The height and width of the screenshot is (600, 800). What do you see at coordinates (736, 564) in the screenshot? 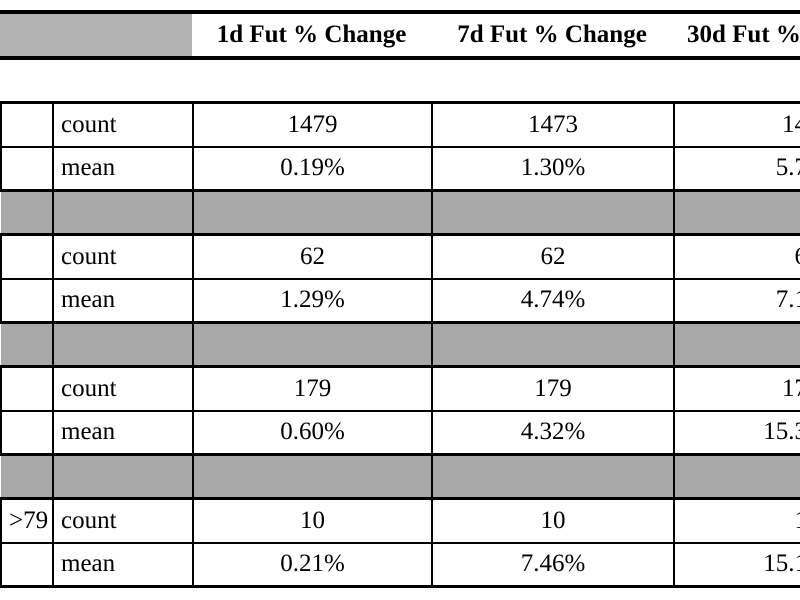
I see `cell-value: 15.1` at bounding box center [736, 564].